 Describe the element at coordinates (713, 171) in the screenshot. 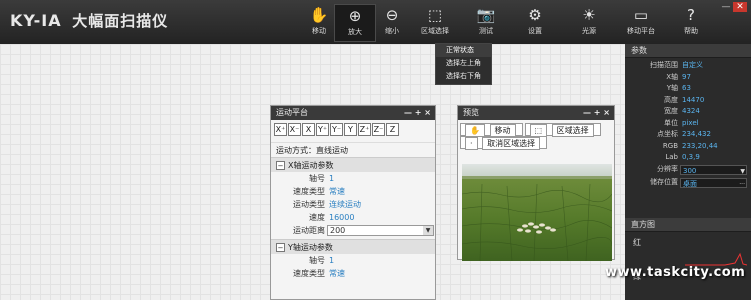

I see `resolution-select: 300 ▼` at that location.